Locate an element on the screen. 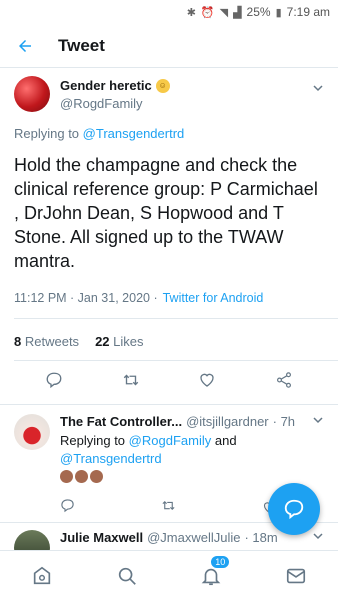 Image resolution: width=338 pixels, height=600 pixels. reply-actions: 6 is located at coordinates (175, 507).